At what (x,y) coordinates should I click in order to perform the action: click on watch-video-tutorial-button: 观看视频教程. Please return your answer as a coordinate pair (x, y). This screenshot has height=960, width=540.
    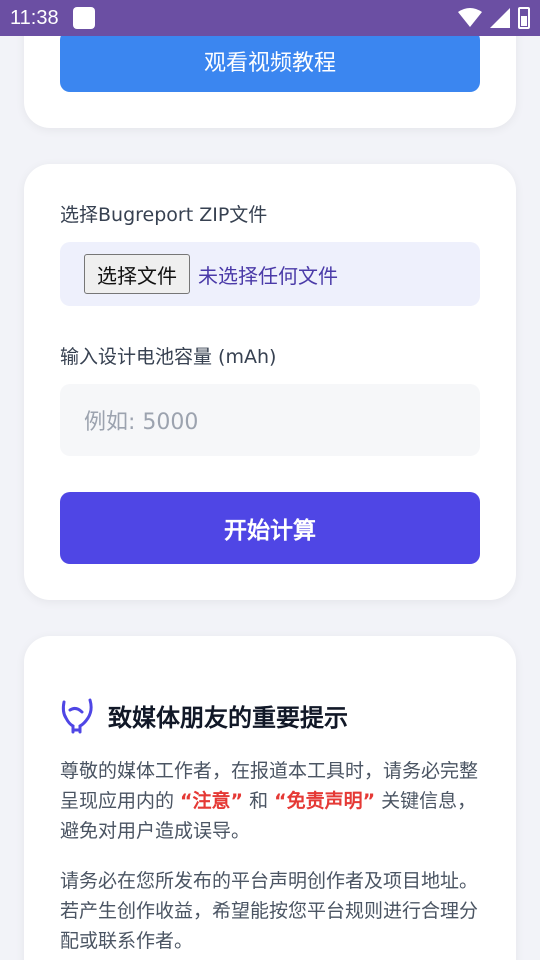
    Looking at the image, I should click on (270, 61).